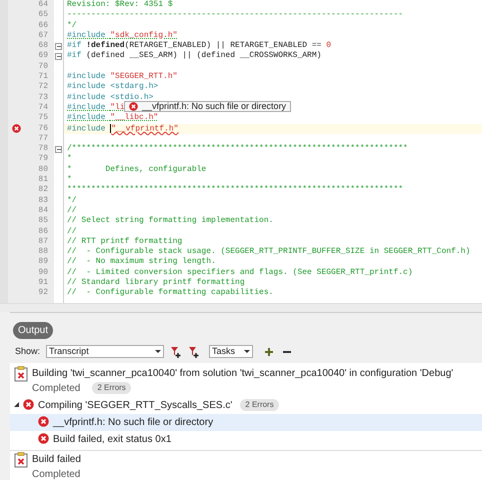 The image size is (482, 480). Describe the element at coordinates (269, 352) in the screenshot. I see `plus-icon` at that location.